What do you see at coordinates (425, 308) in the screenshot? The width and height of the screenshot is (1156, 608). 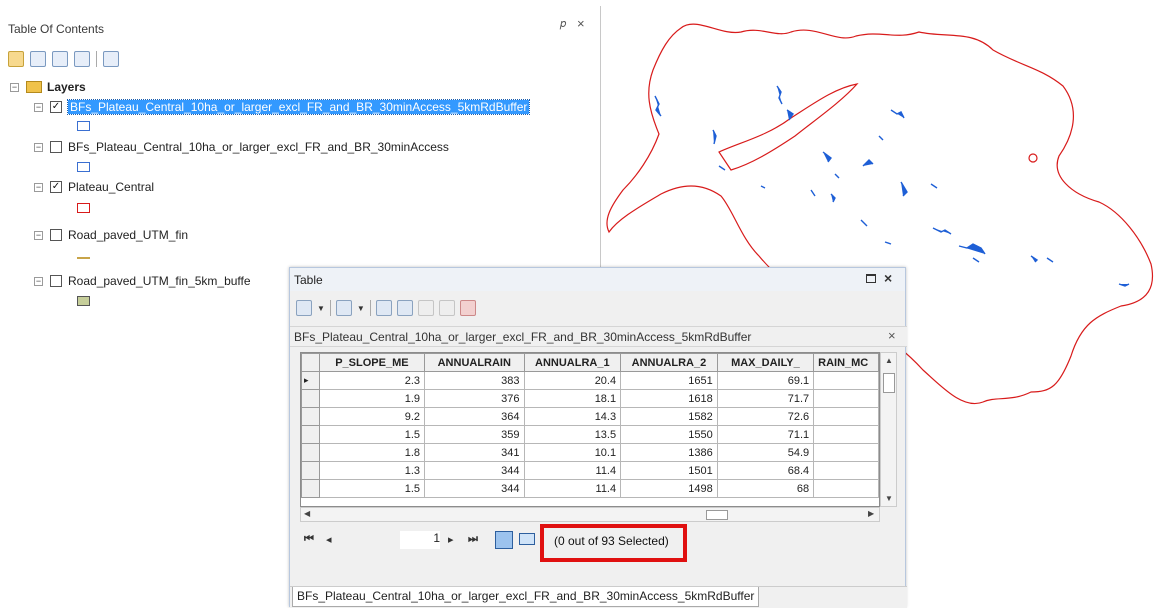 I see `clear-selection-icon` at bounding box center [425, 308].